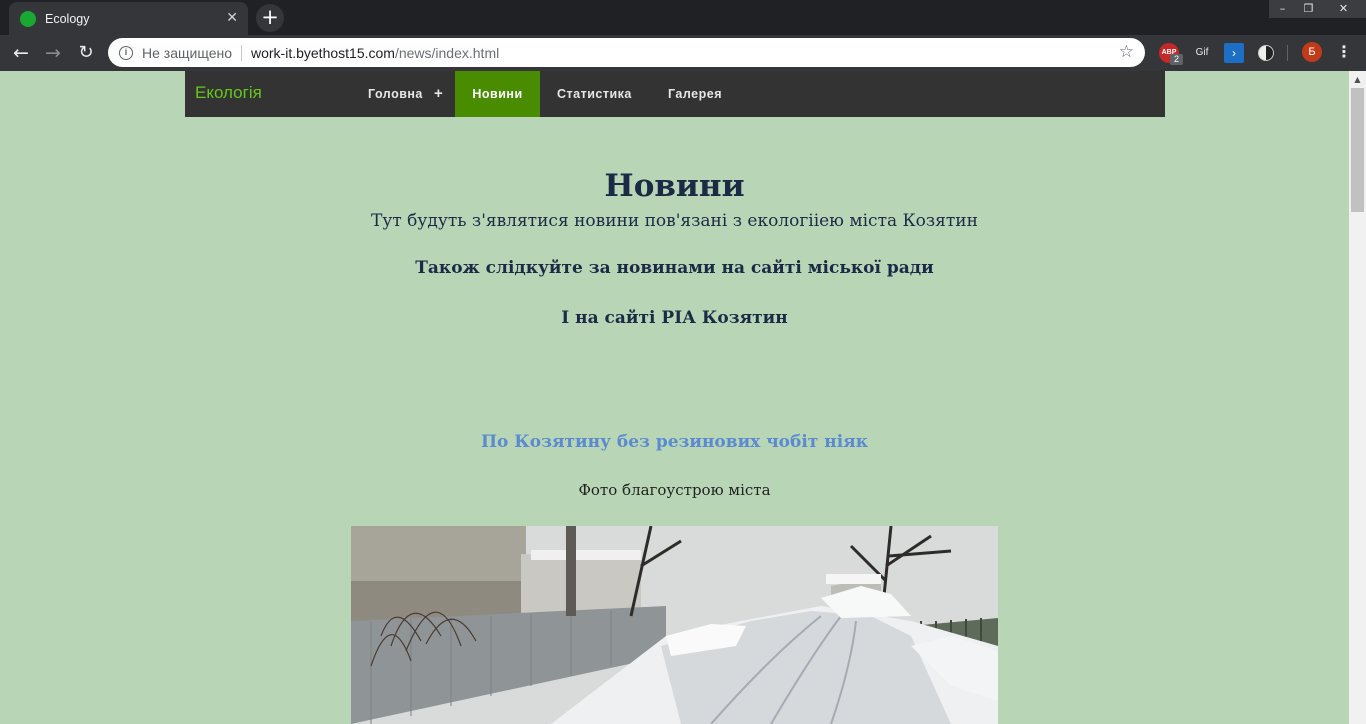 The width and height of the screenshot is (1366, 724). What do you see at coordinates (1282, 9) in the screenshot?
I see `window-minimize-button: –` at bounding box center [1282, 9].